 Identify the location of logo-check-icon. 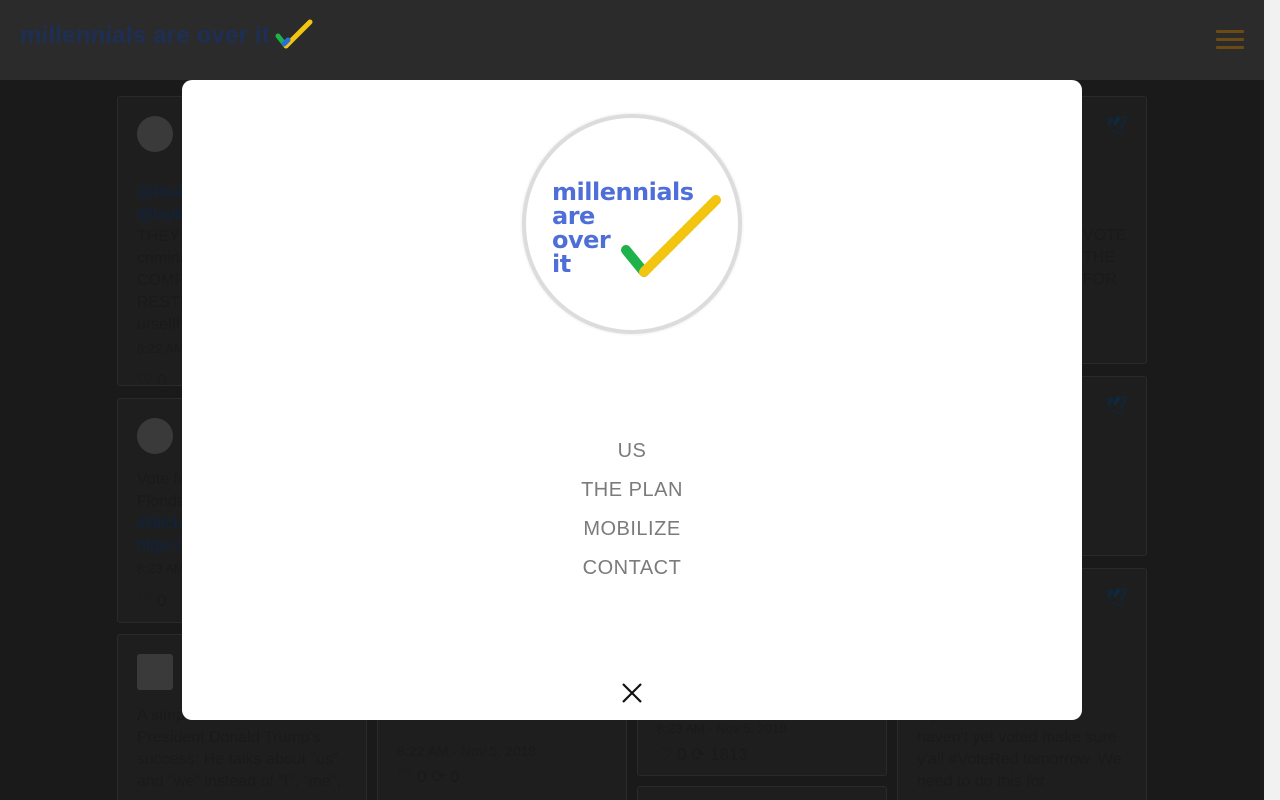
(671, 236).